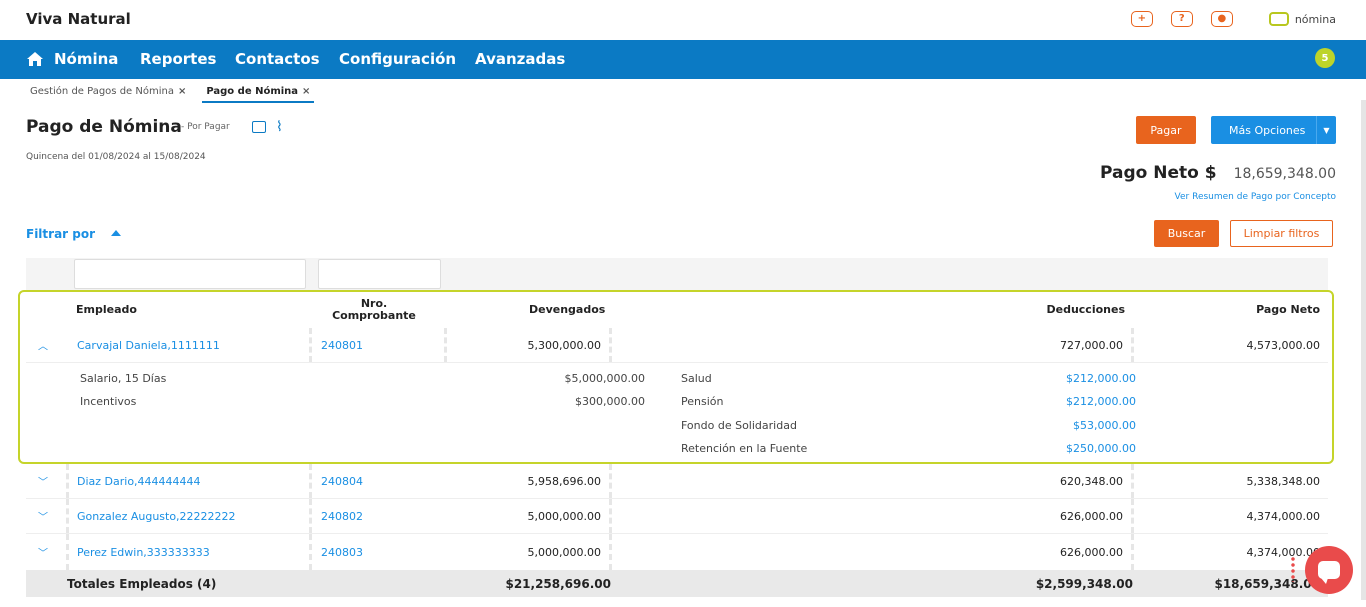  What do you see at coordinates (205, 127) in the screenshot?
I see `status-label: - Por Pagar` at bounding box center [205, 127].